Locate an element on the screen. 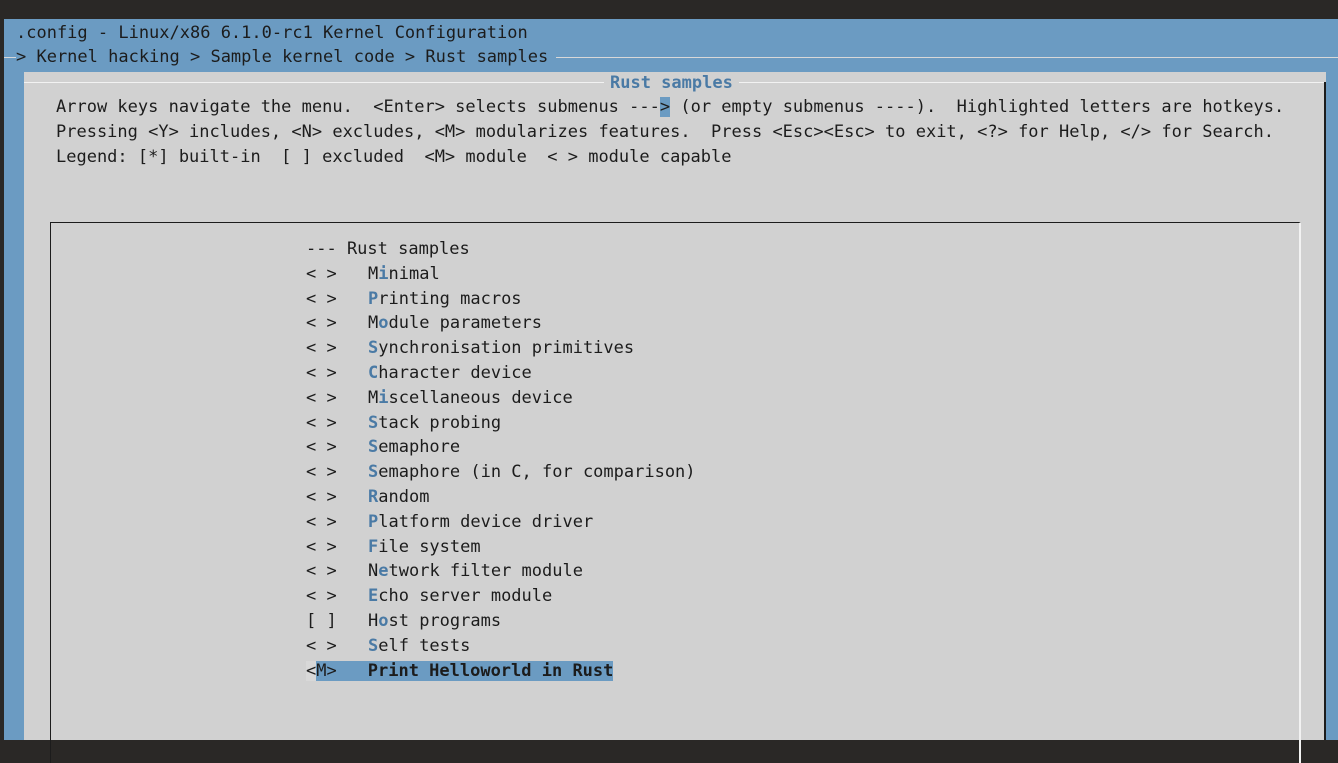  menu-item-label: File system is located at coordinates (424, 547).